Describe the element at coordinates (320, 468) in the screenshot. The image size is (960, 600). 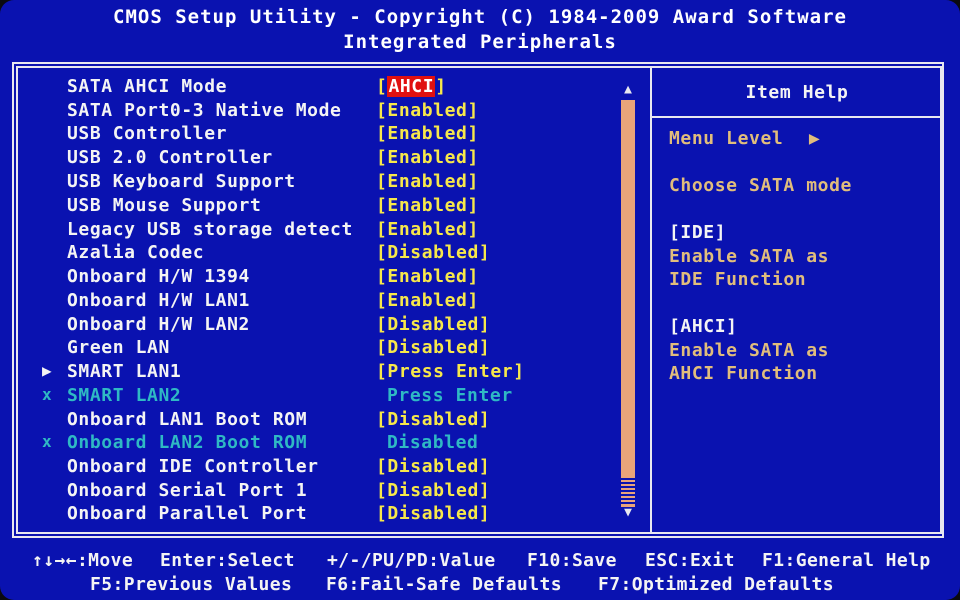
I see `setting-row-onboard-ide: Onboard IDE Controller [Disabled]` at that location.